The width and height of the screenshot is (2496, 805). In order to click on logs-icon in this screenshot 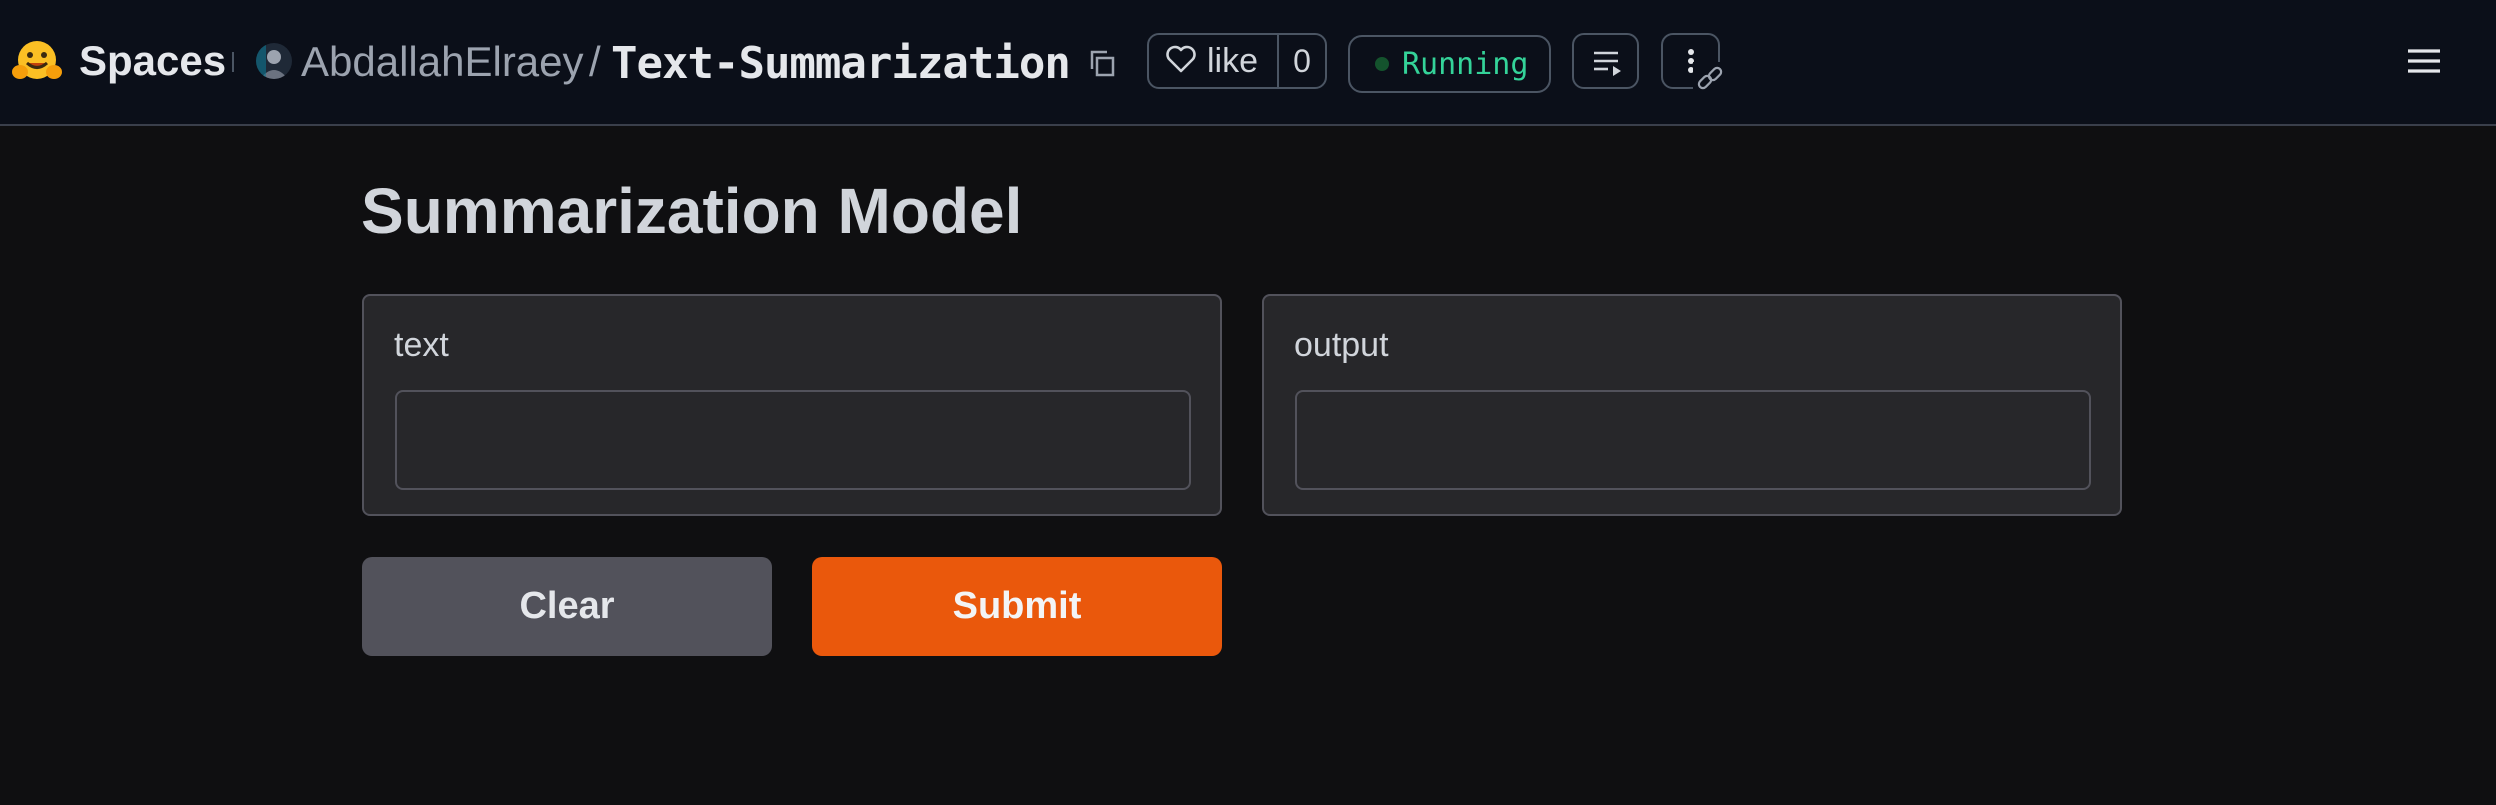, I will do `click(1607, 63)`.